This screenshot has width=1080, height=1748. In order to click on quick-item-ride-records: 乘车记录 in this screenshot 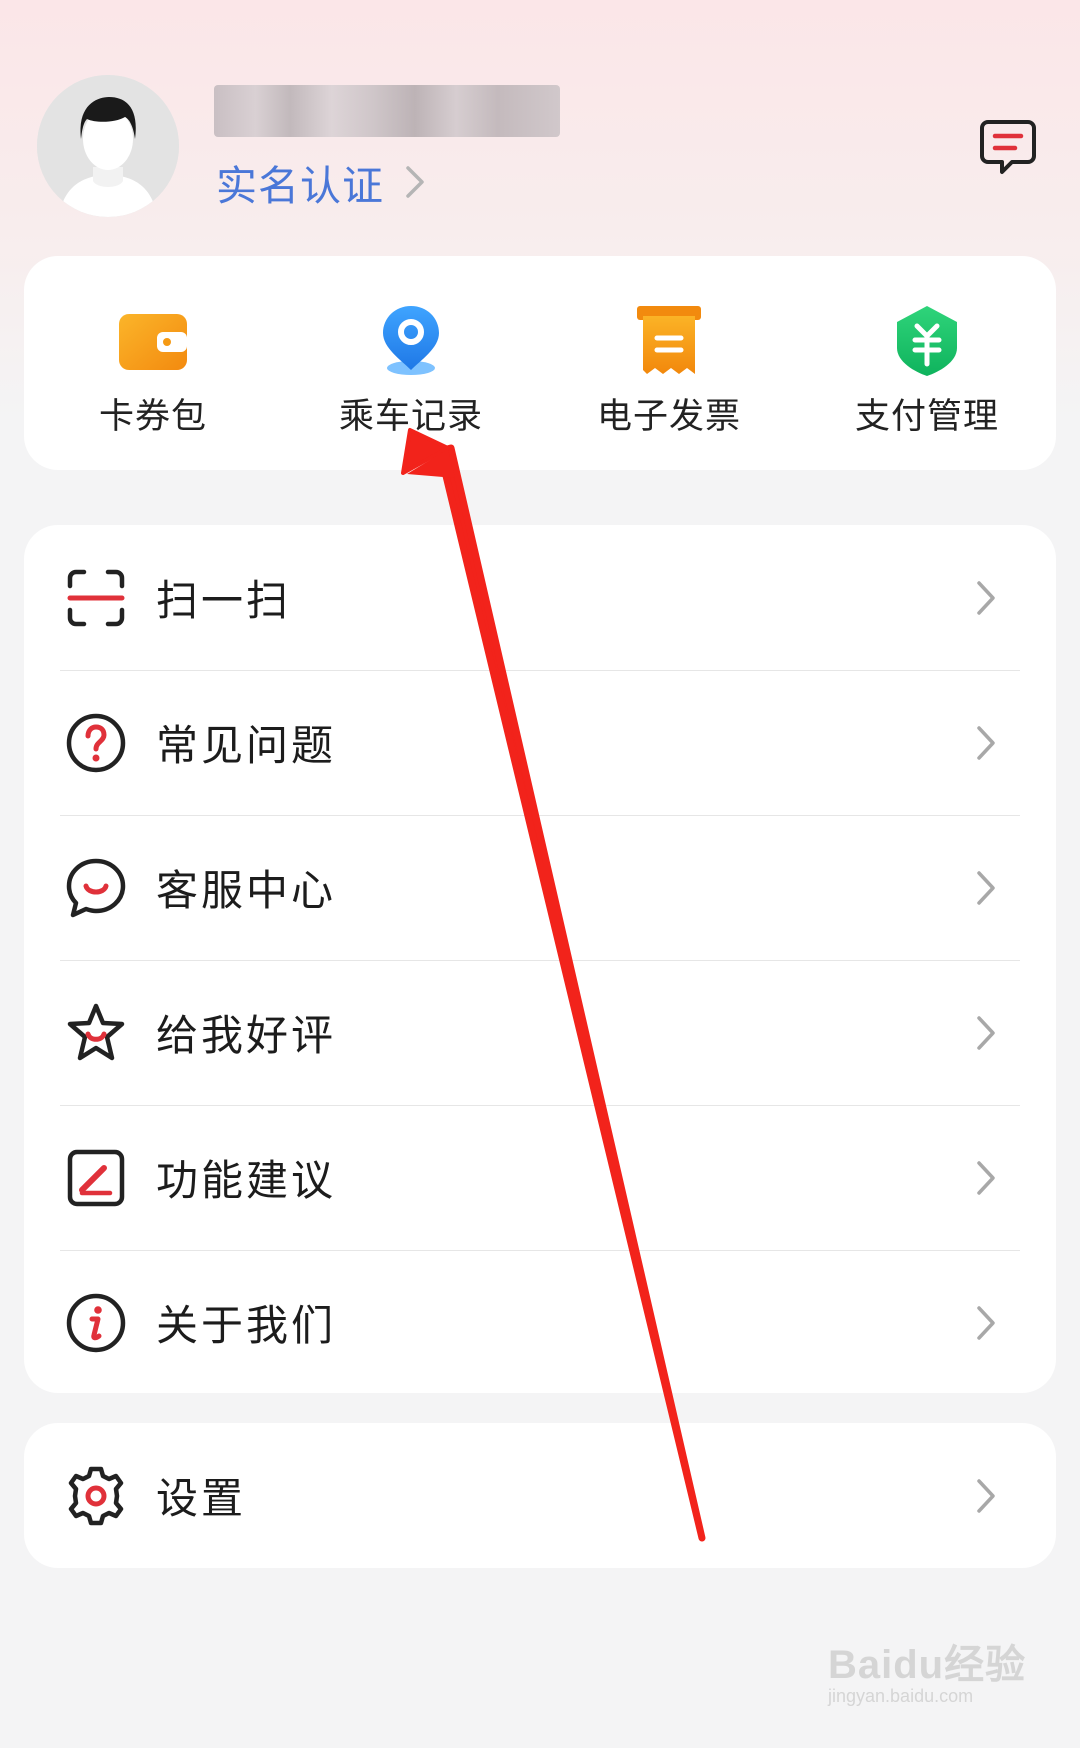, I will do `click(411, 363)`.